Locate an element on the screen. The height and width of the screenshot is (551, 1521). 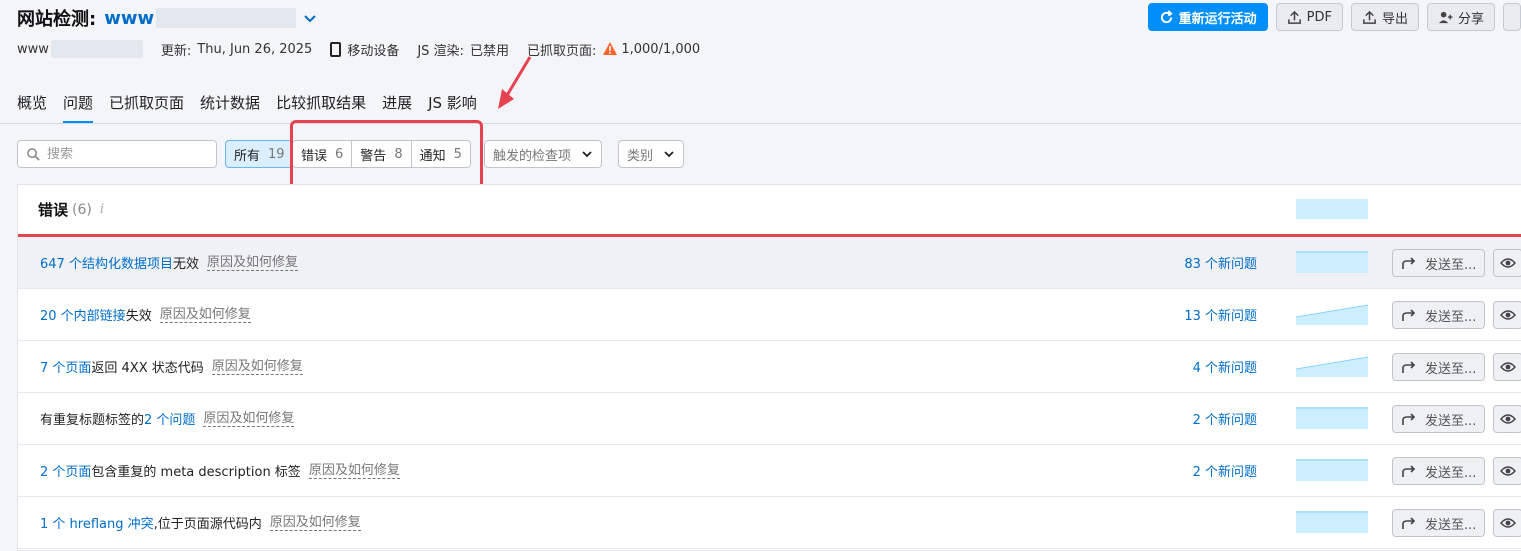
triggered-checks-label: 触发的检查项 is located at coordinates (532, 156).